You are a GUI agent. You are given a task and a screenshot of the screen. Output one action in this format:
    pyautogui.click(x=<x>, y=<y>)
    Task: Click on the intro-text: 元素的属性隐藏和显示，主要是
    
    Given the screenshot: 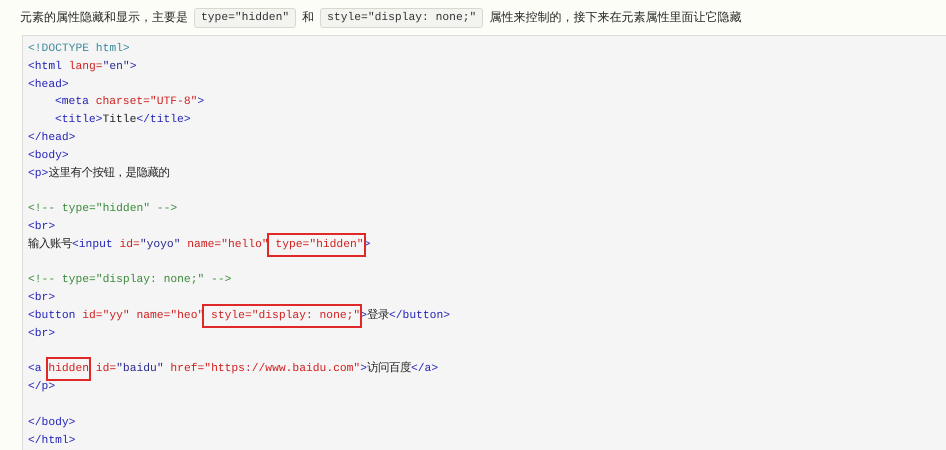 What is the action you would take?
    pyautogui.click(x=104, y=17)
    